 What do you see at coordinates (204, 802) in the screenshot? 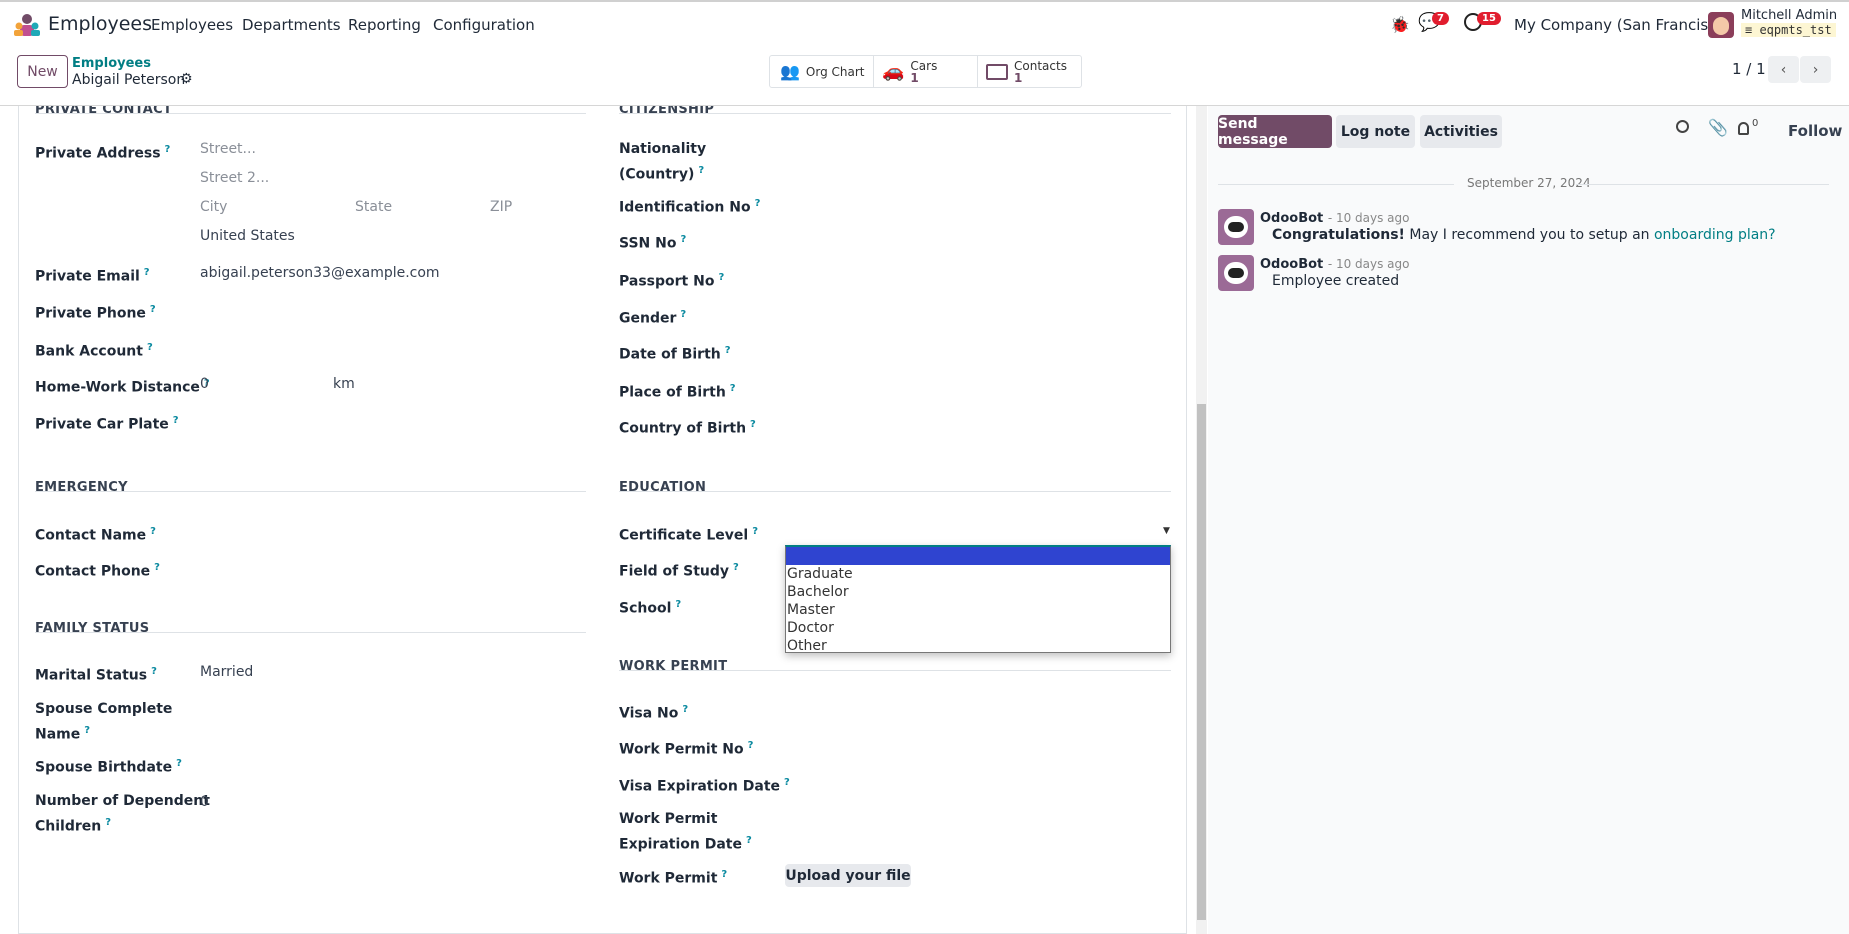
I see `dependent-children-input: 0` at bounding box center [204, 802].